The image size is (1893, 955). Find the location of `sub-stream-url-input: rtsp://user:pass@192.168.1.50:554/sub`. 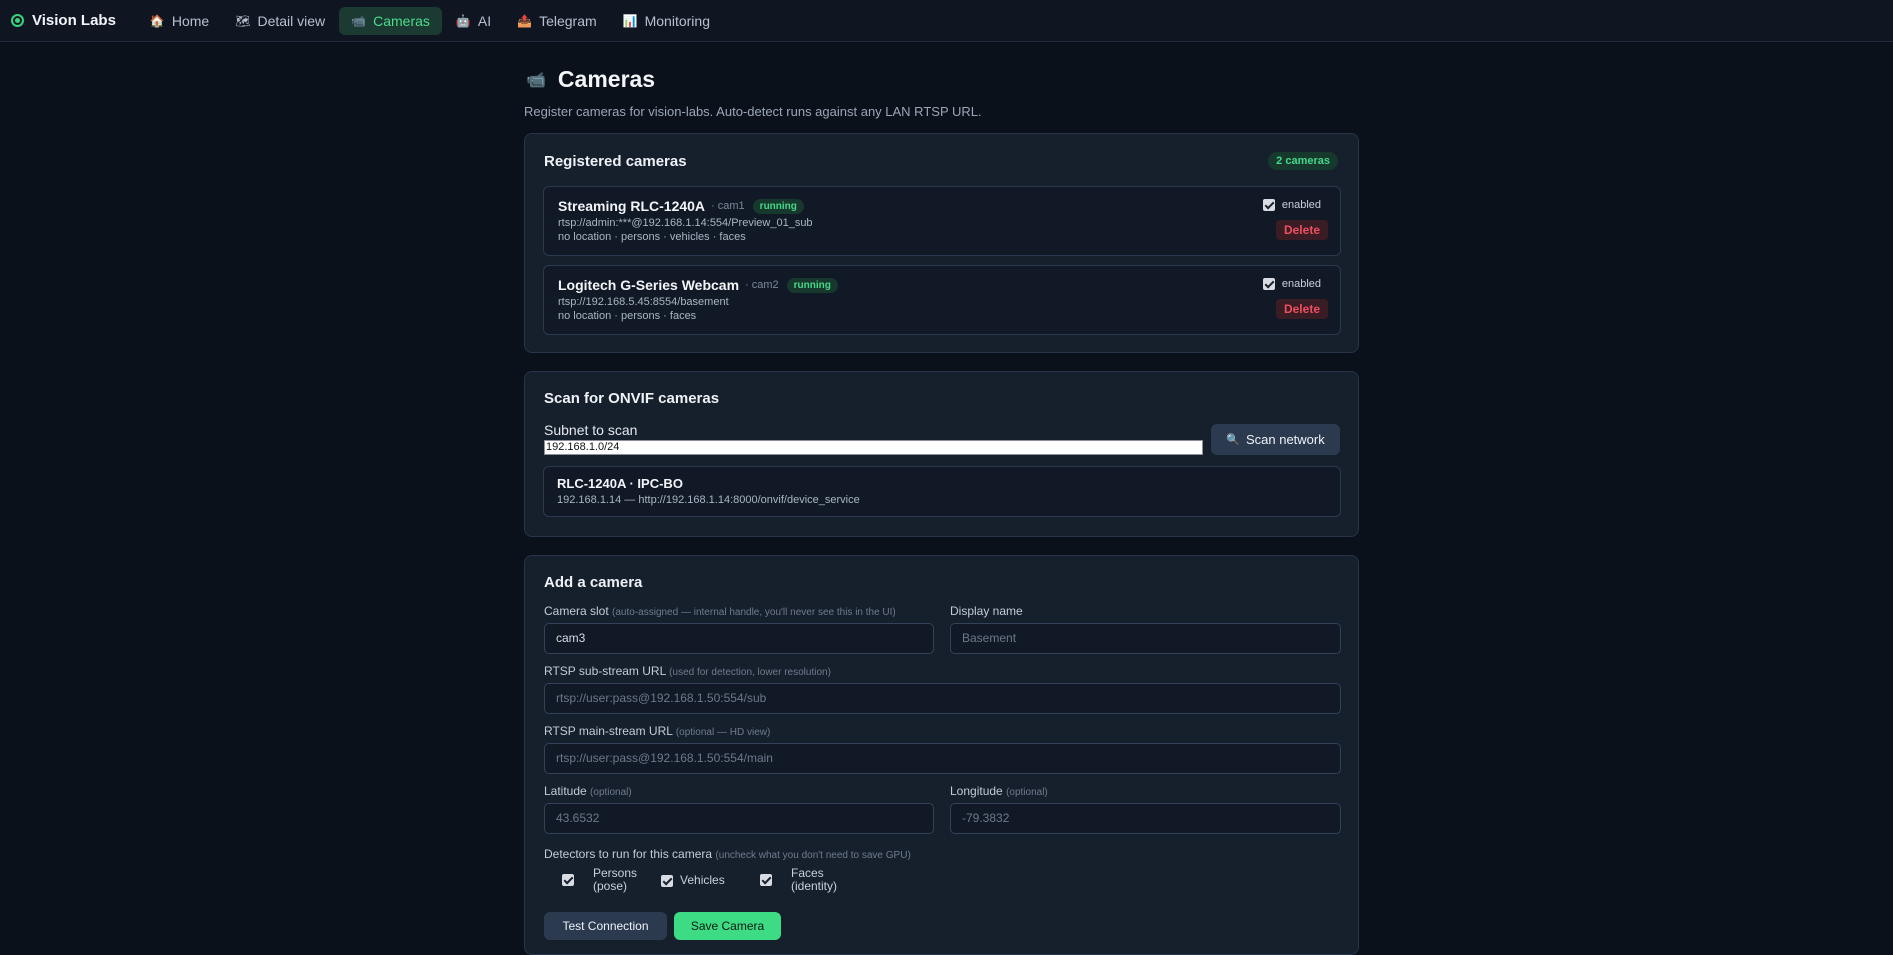

sub-stream-url-input: rtsp://user:pass@192.168.1.50:554/sub is located at coordinates (942, 698).